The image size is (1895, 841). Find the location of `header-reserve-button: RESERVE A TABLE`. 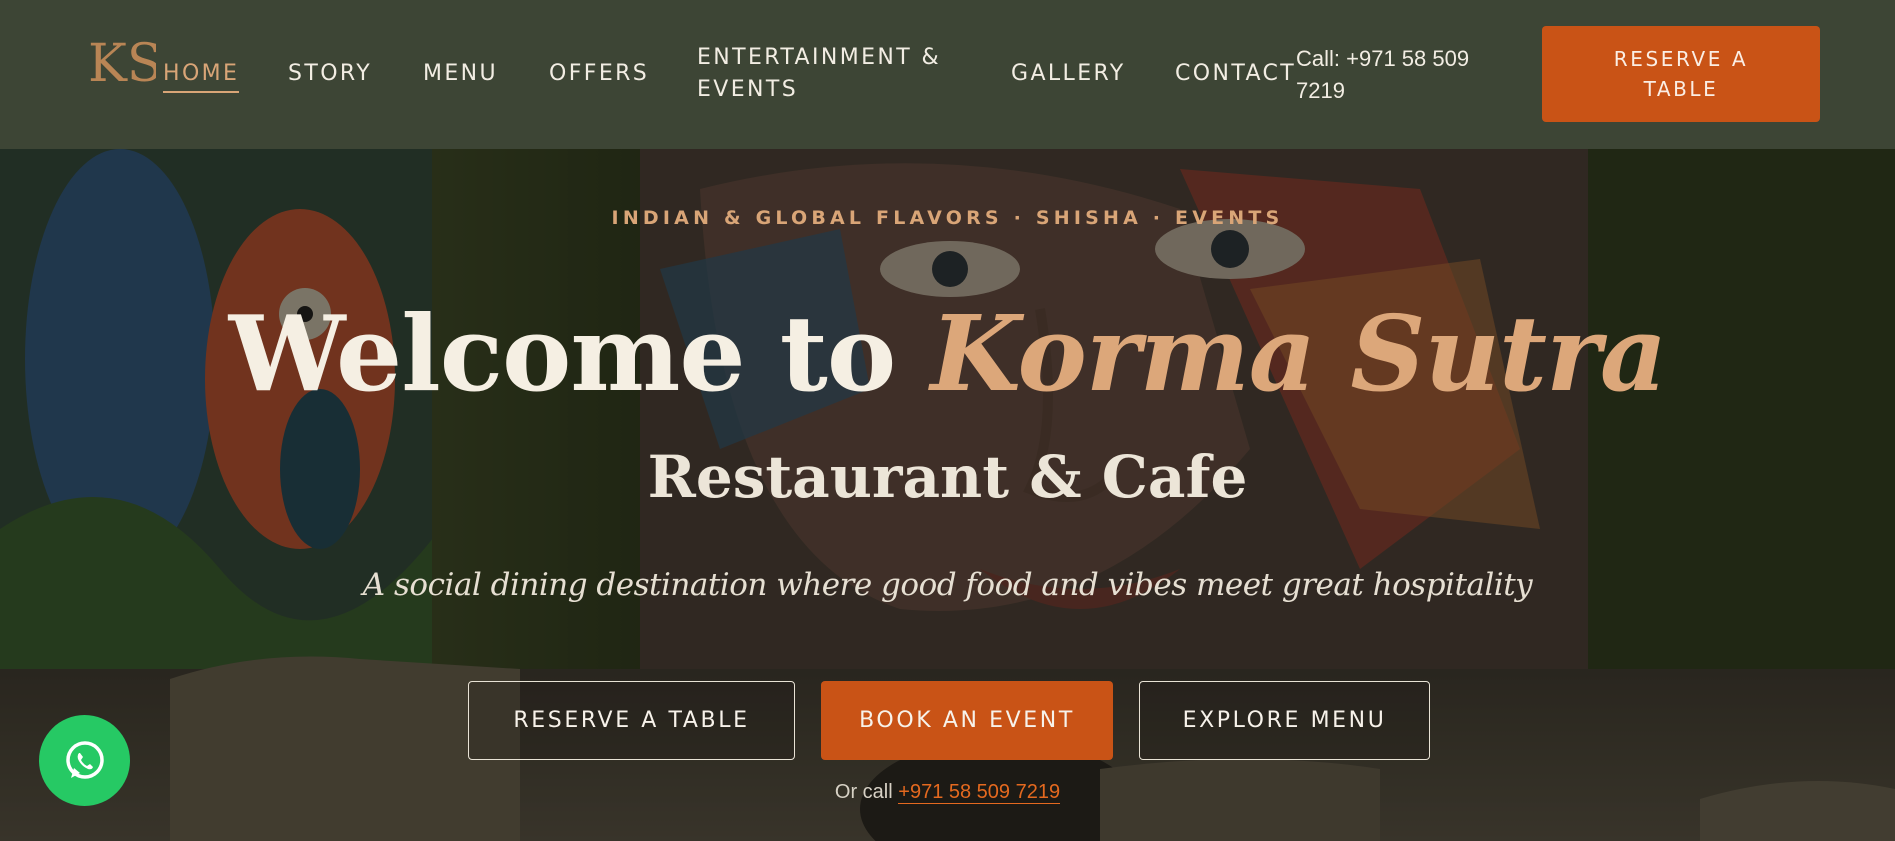

header-reserve-button: RESERVE A TABLE is located at coordinates (1681, 74).